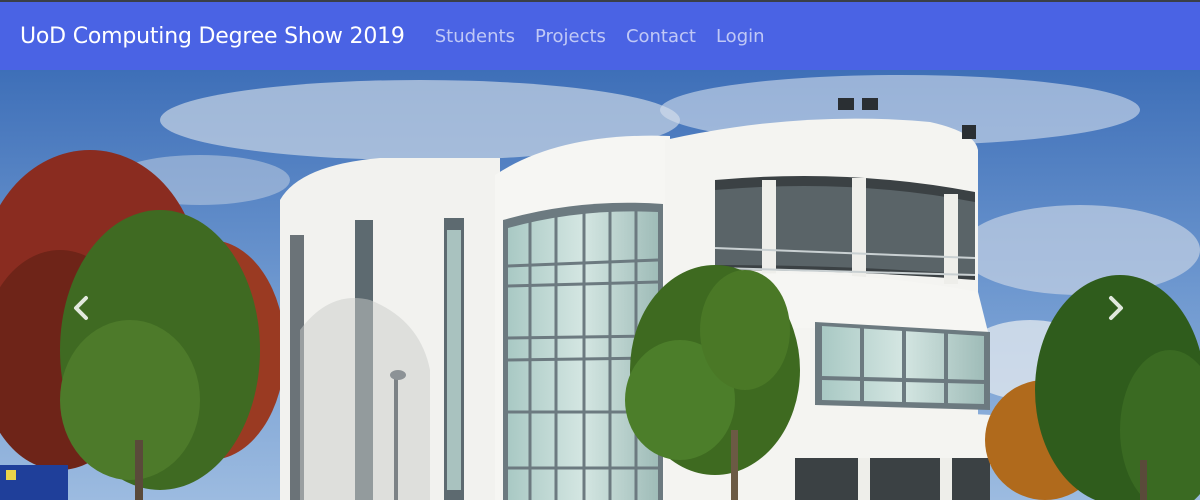 This screenshot has width=1200, height=500. I want to click on nav-link-students: Students, so click(475, 36).